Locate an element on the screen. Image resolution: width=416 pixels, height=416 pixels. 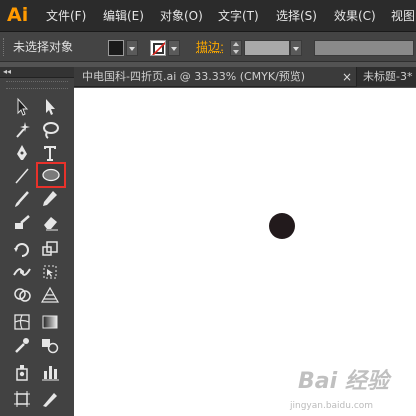
menu-select: 选择(S) is located at coordinates (296, 16).